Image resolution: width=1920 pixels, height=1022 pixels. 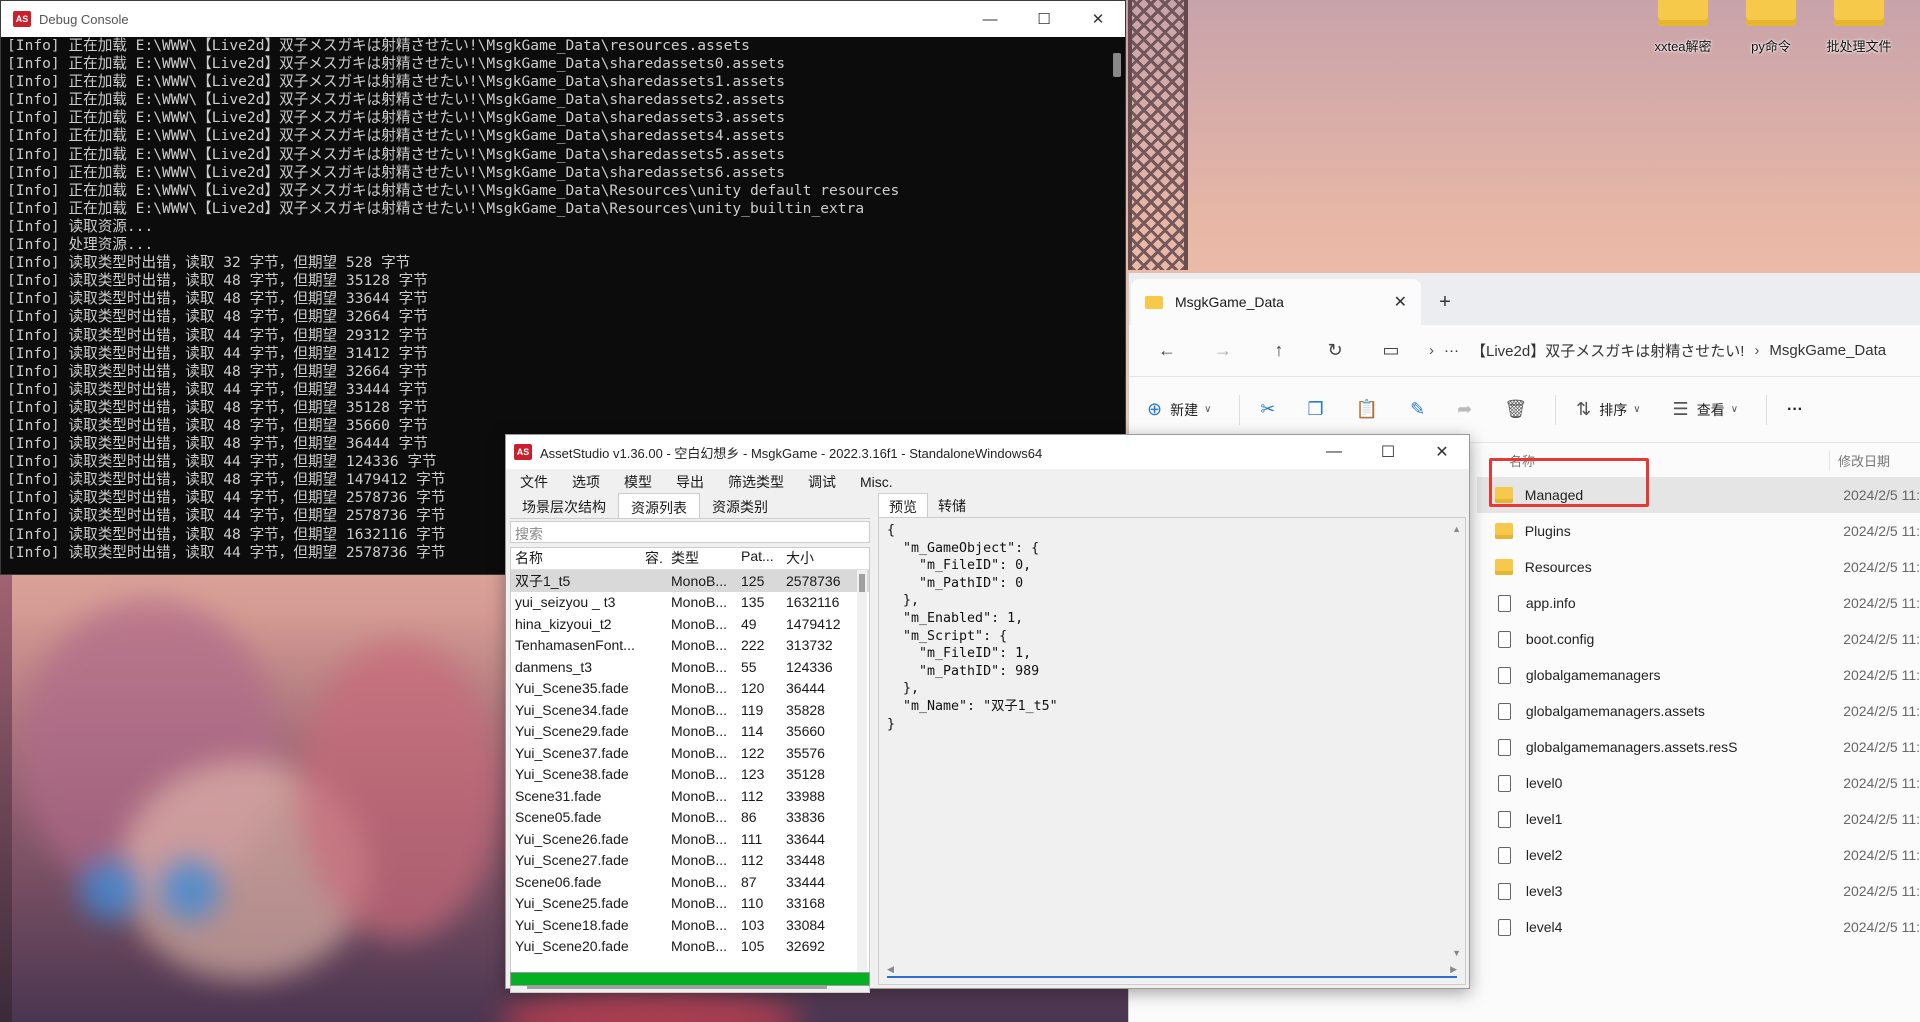 I want to click on explorer-tab: MsgkGame_Data ✕, so click(x=1276, y=302).